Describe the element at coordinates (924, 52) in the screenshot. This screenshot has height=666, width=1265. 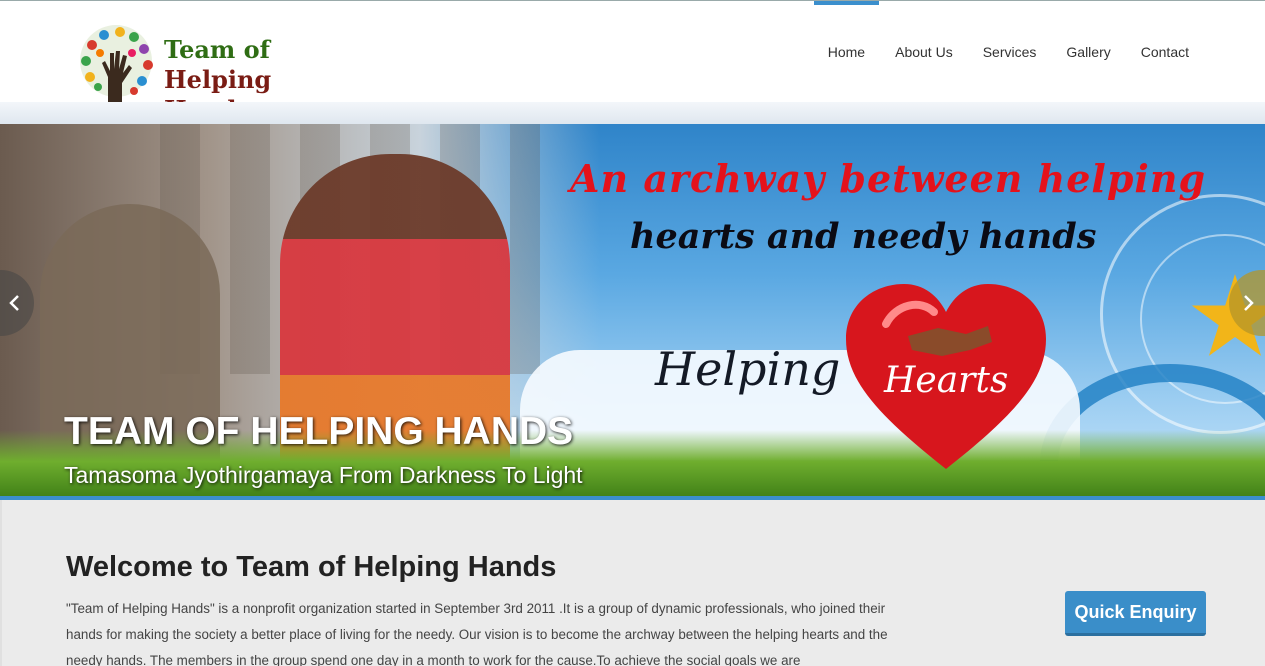
I see `nav-about-us: About Us` at that location.